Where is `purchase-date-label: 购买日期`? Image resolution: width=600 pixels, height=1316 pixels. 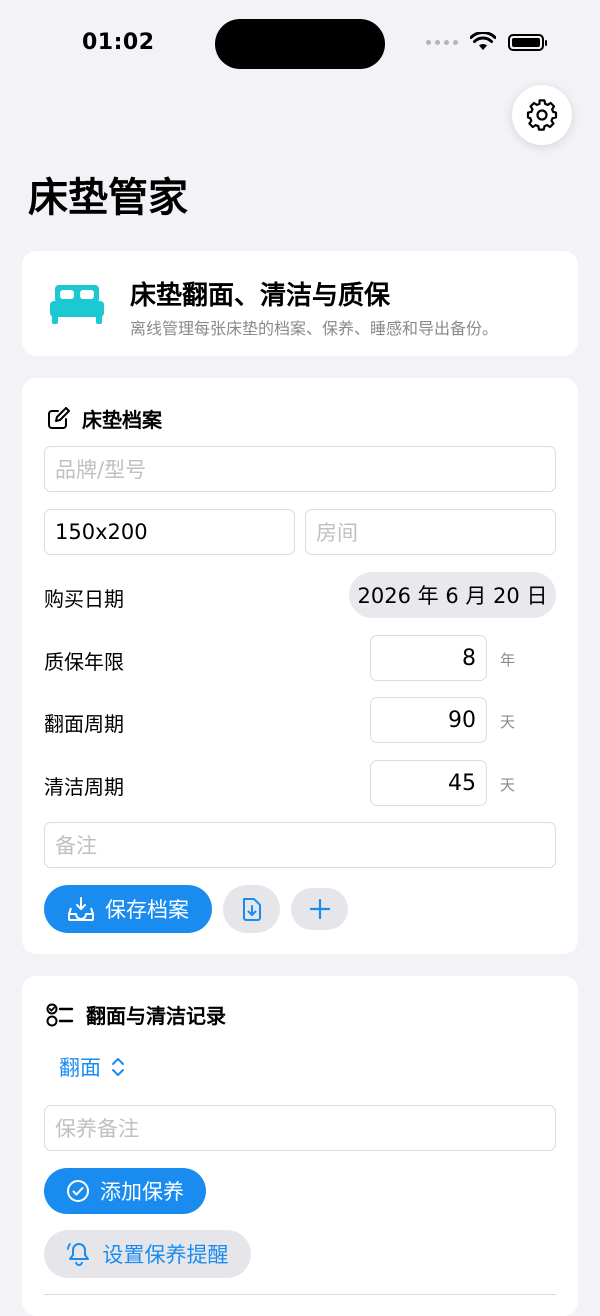
purchase-date-label: 购买日期 is located at coordinates (84, 599).